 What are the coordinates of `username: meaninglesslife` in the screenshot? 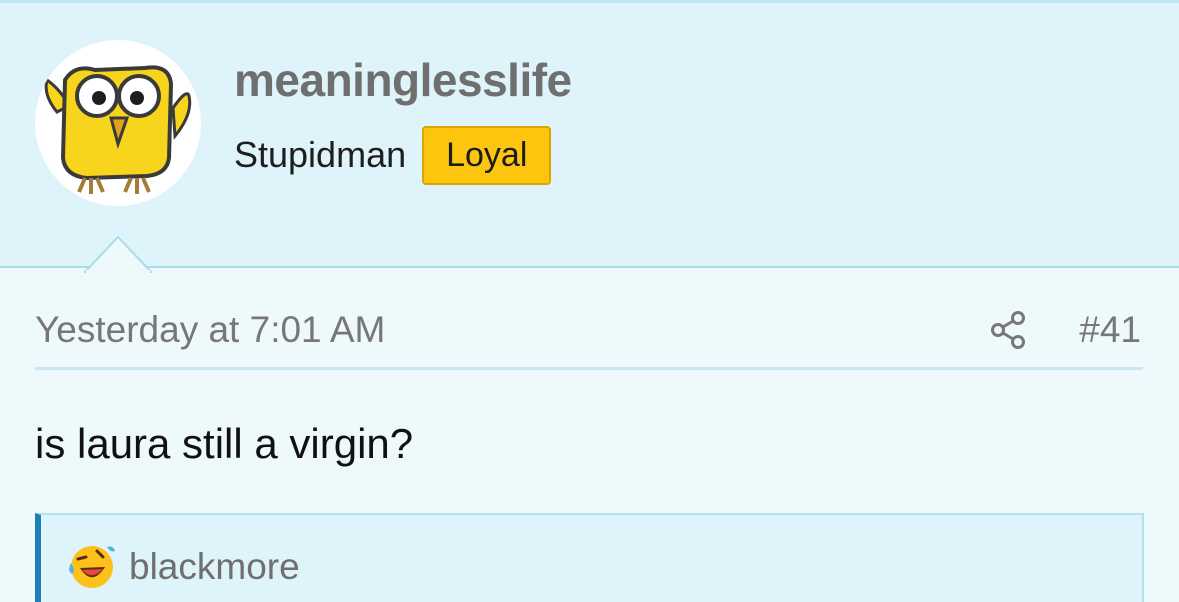 It's located at (403, 80).